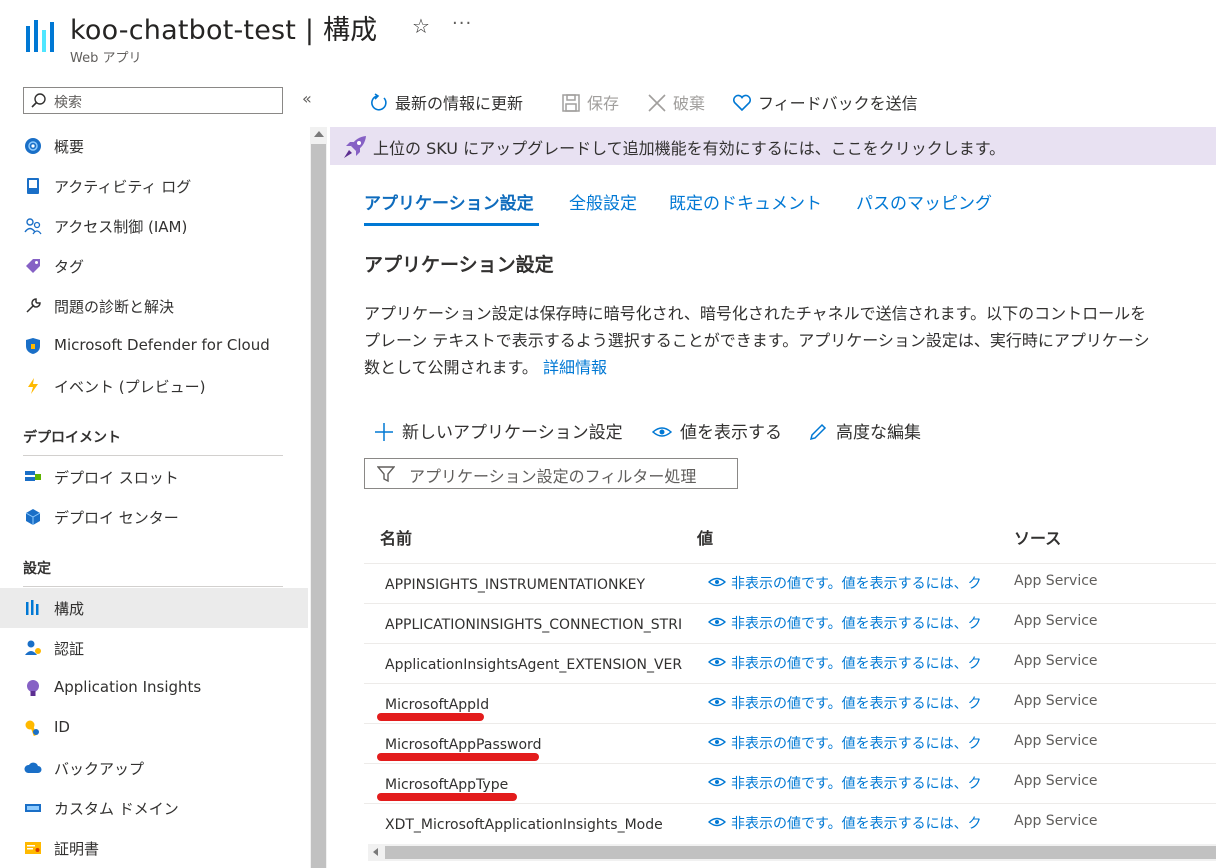  I want to click on sidebar-item-label: Application Insights, so click(128, 687).